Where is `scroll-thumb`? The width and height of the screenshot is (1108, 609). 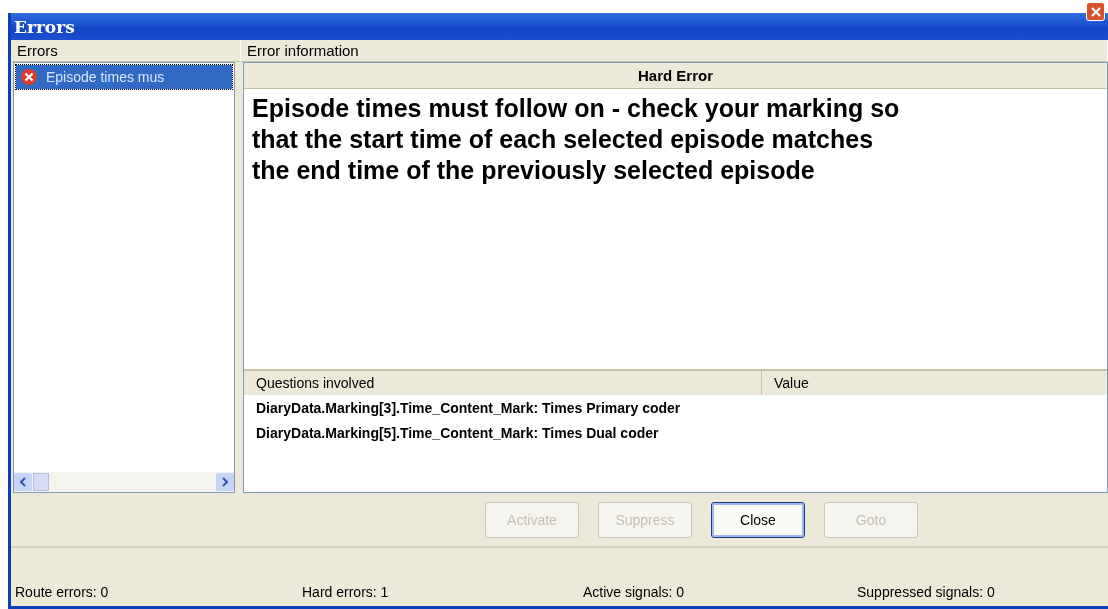 scroll-thumb is located at coordinates (41, 482).